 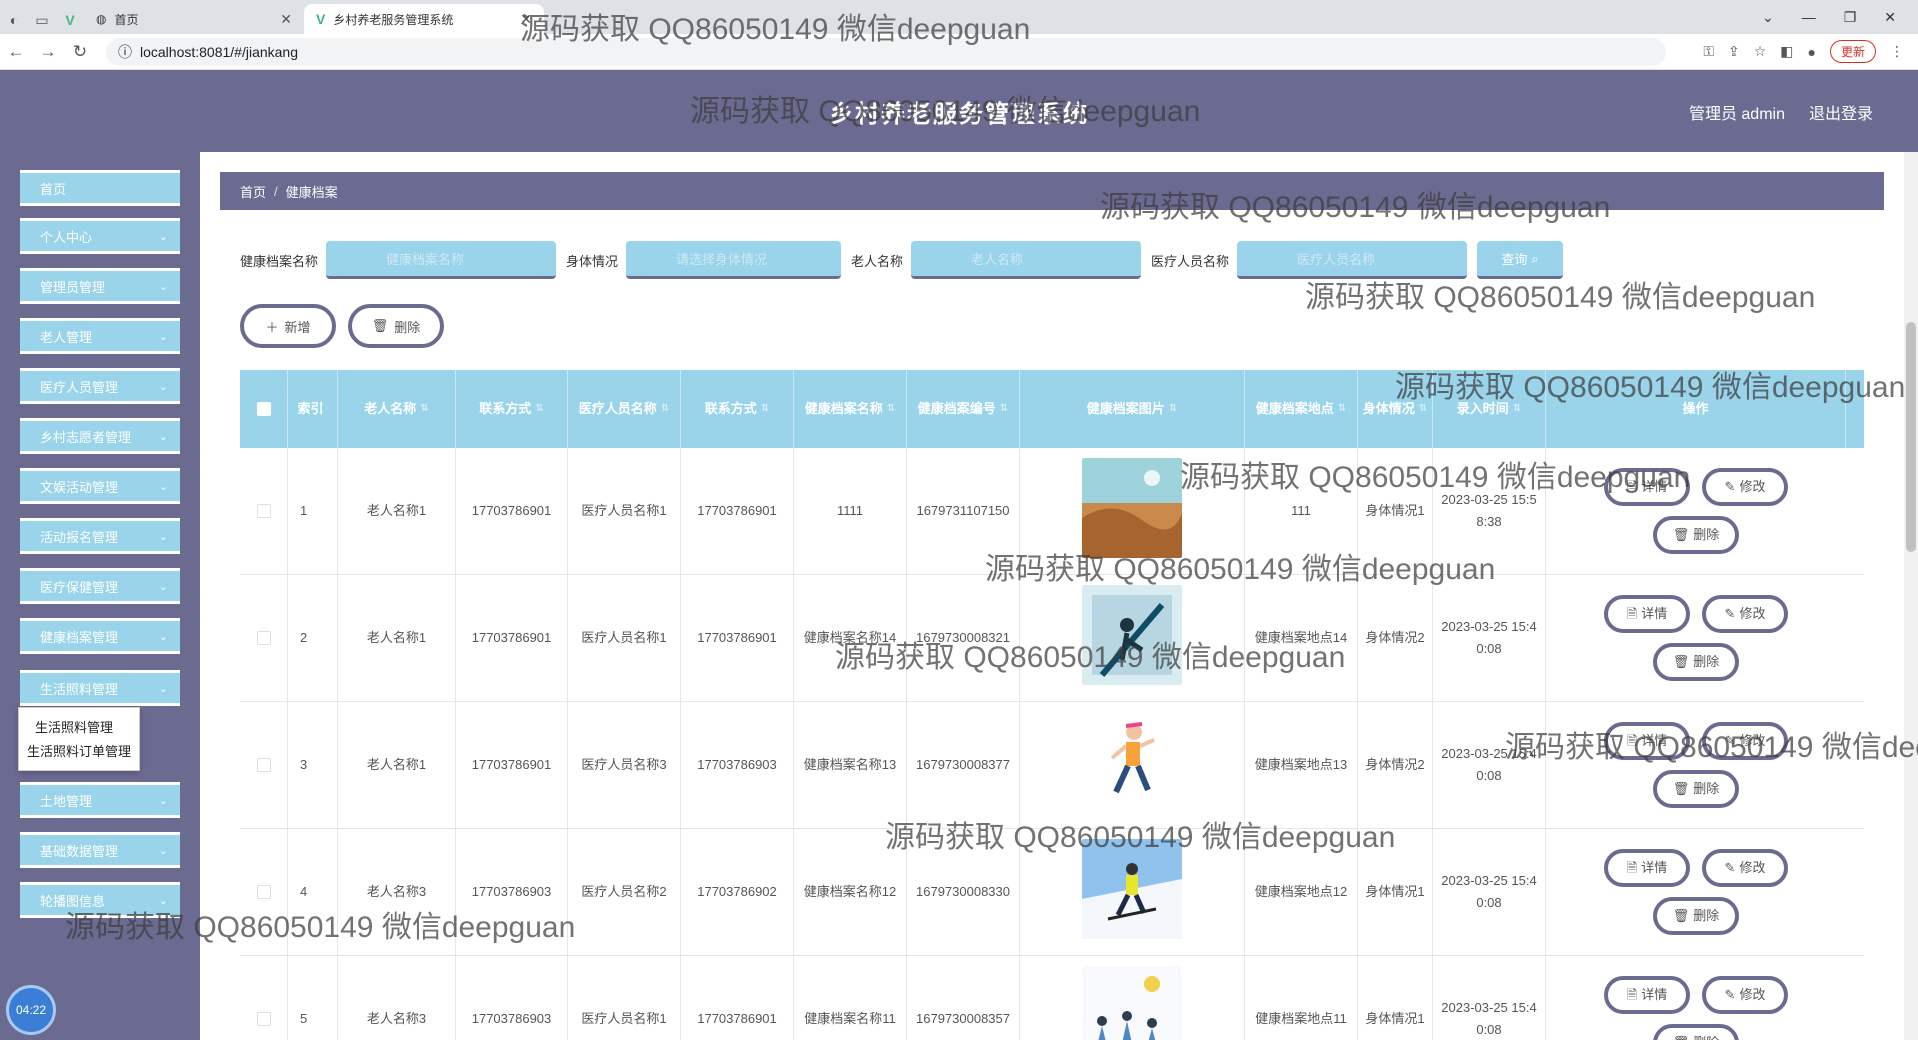 I want to click on sidebar-item: 基础数据管理 ⌄, so click(x=100, y=850).